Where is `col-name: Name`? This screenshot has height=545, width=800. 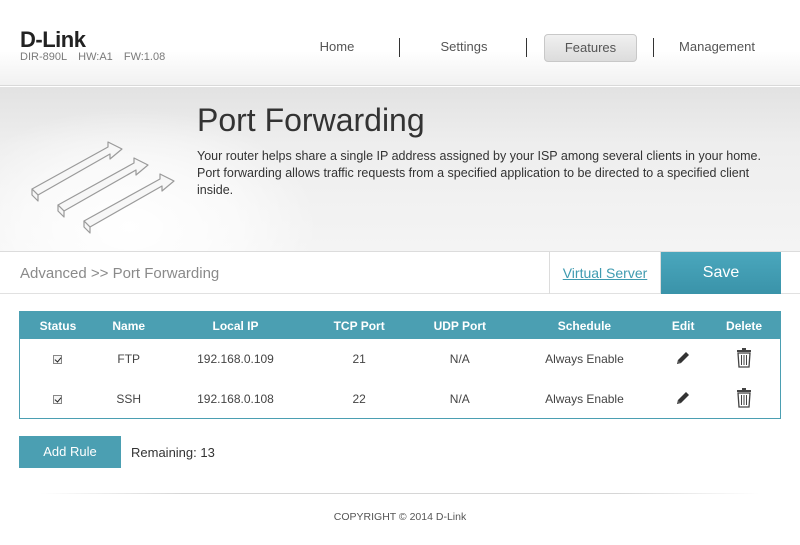 col-name: Name is located at coordinates (129, 325).